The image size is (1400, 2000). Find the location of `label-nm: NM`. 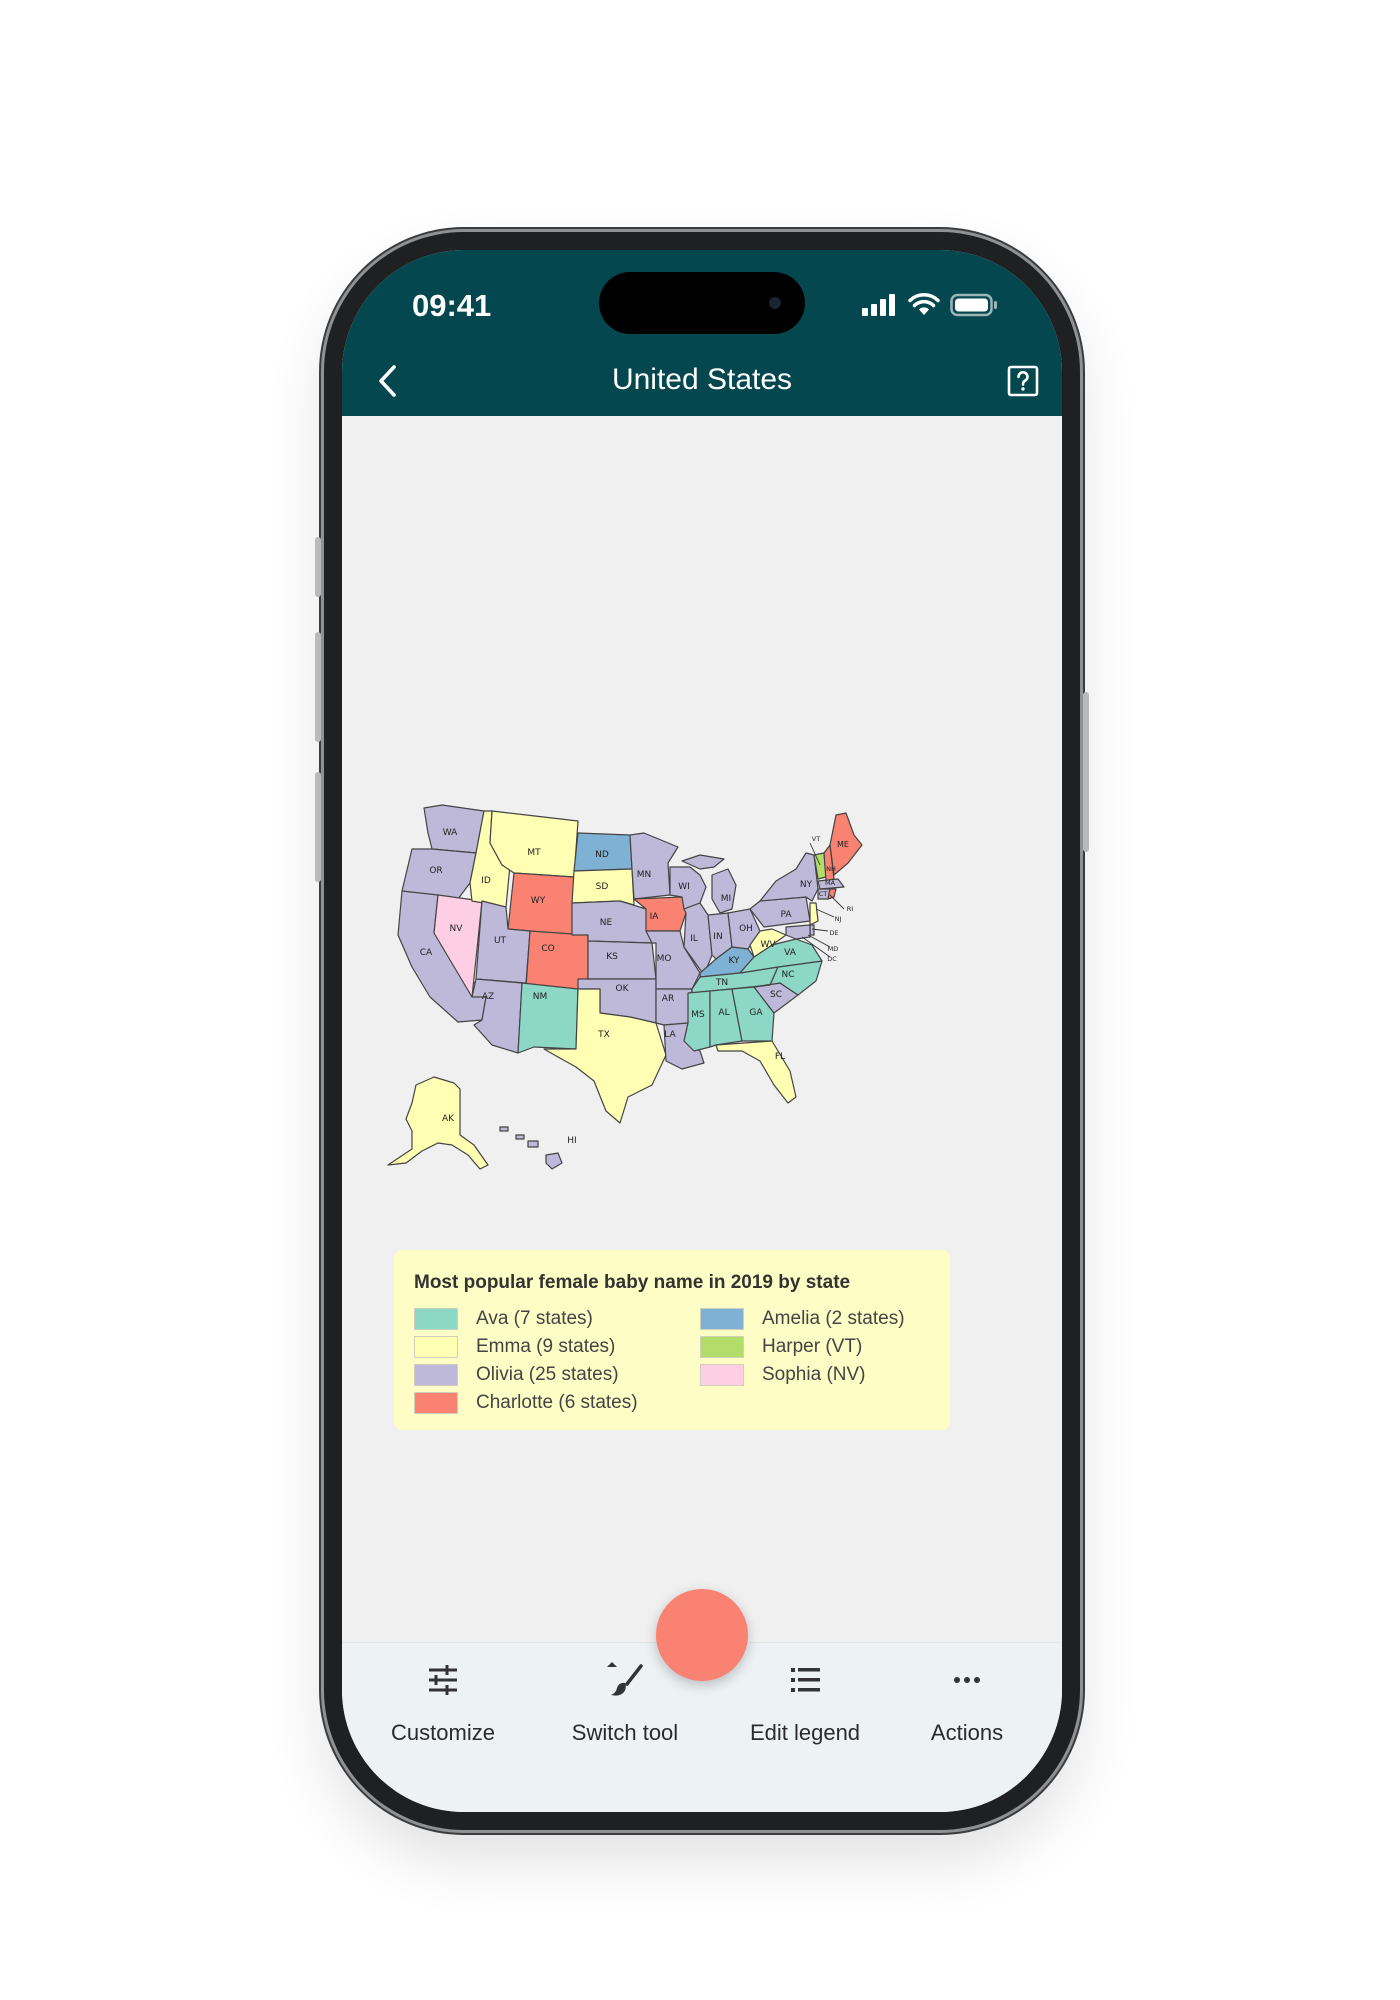

label-nm: NM is located at coordinates (540, 997).